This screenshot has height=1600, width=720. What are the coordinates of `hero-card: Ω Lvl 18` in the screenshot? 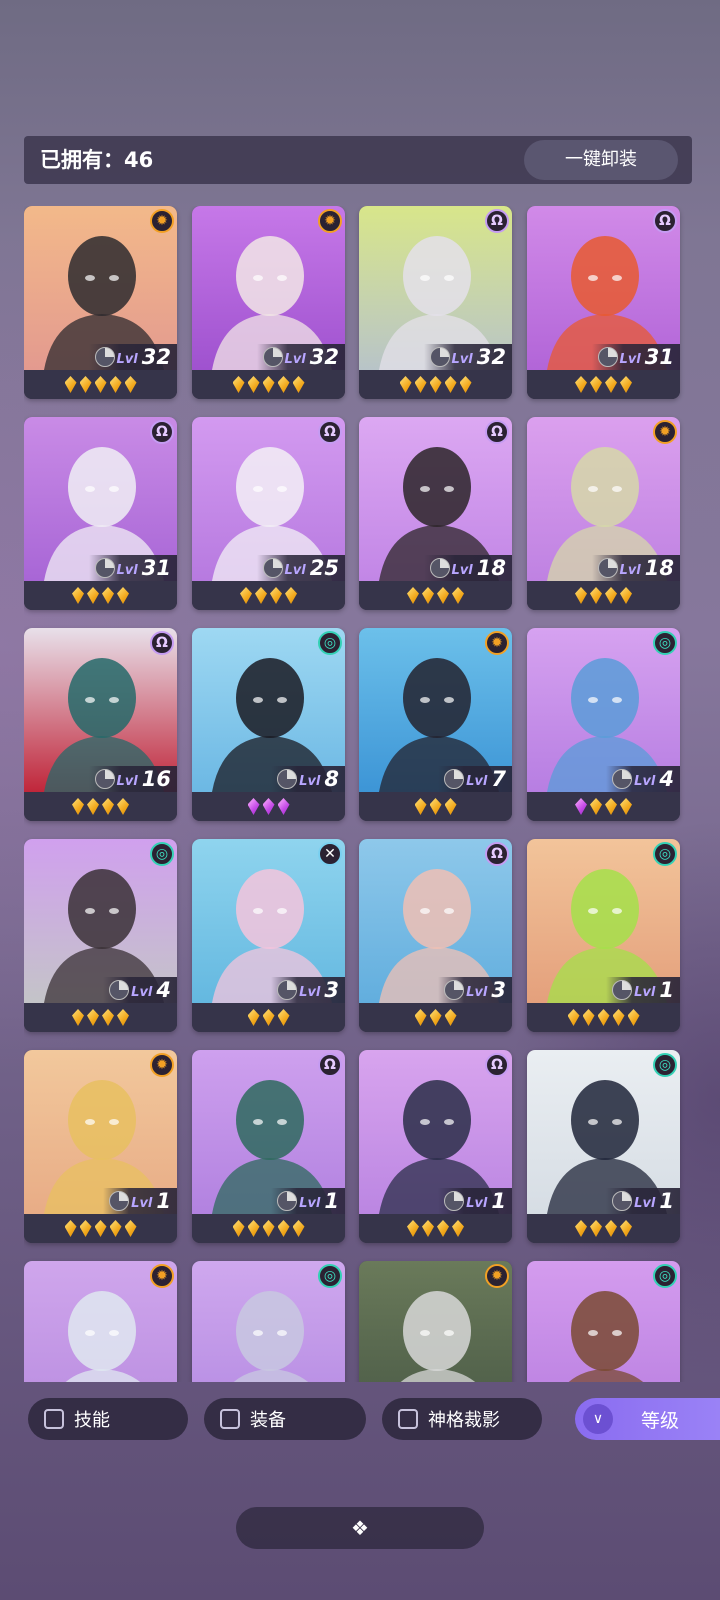 It's located at (435, 513).